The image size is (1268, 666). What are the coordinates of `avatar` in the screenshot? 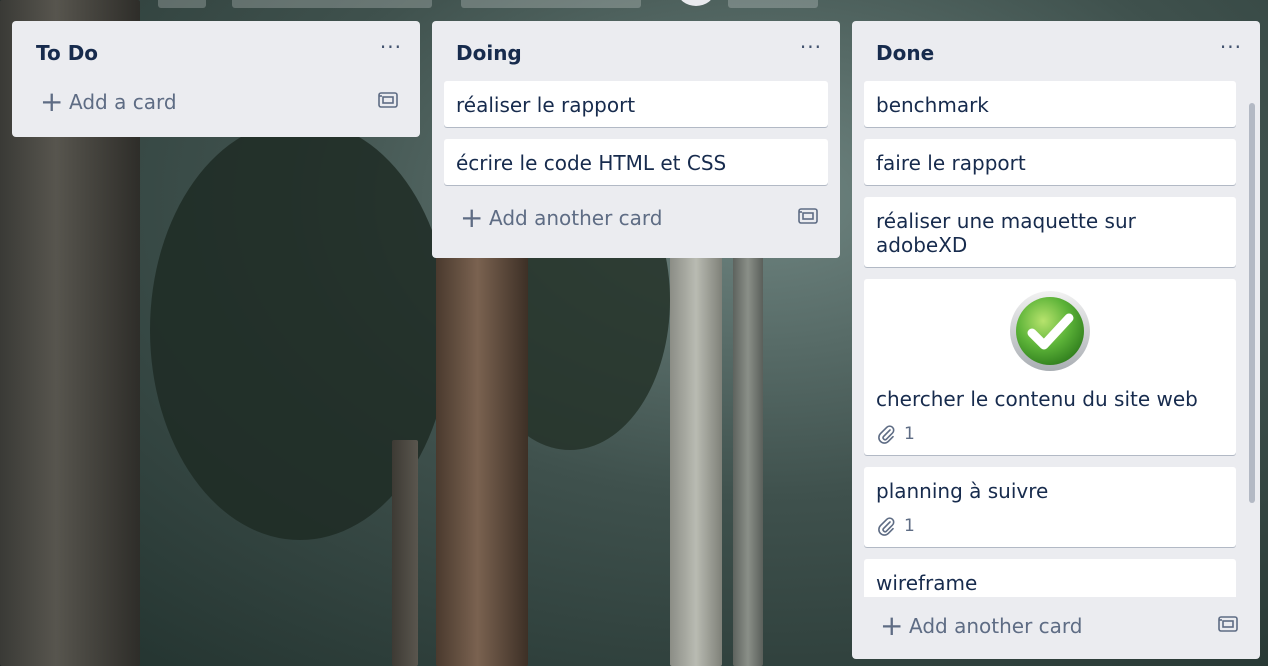 It's located at (696, 3).